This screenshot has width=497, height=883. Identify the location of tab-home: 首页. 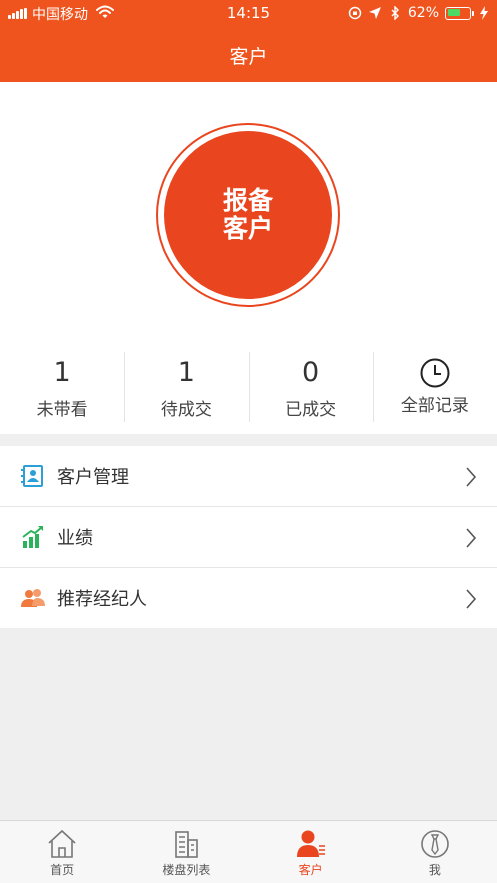
(62, 852).